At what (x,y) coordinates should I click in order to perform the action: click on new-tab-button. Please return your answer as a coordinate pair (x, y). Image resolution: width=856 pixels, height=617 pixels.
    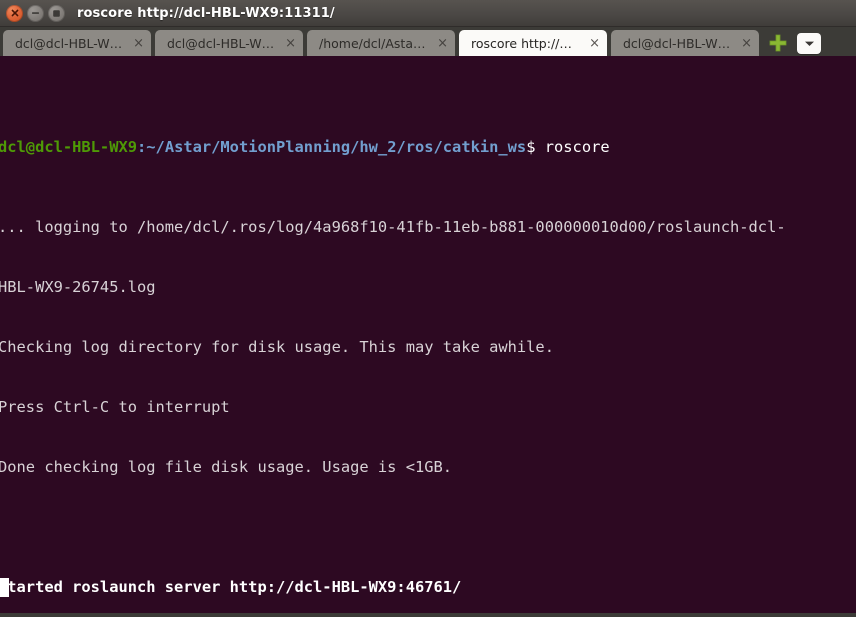
    Looking at the image, I should click on (778, 43).